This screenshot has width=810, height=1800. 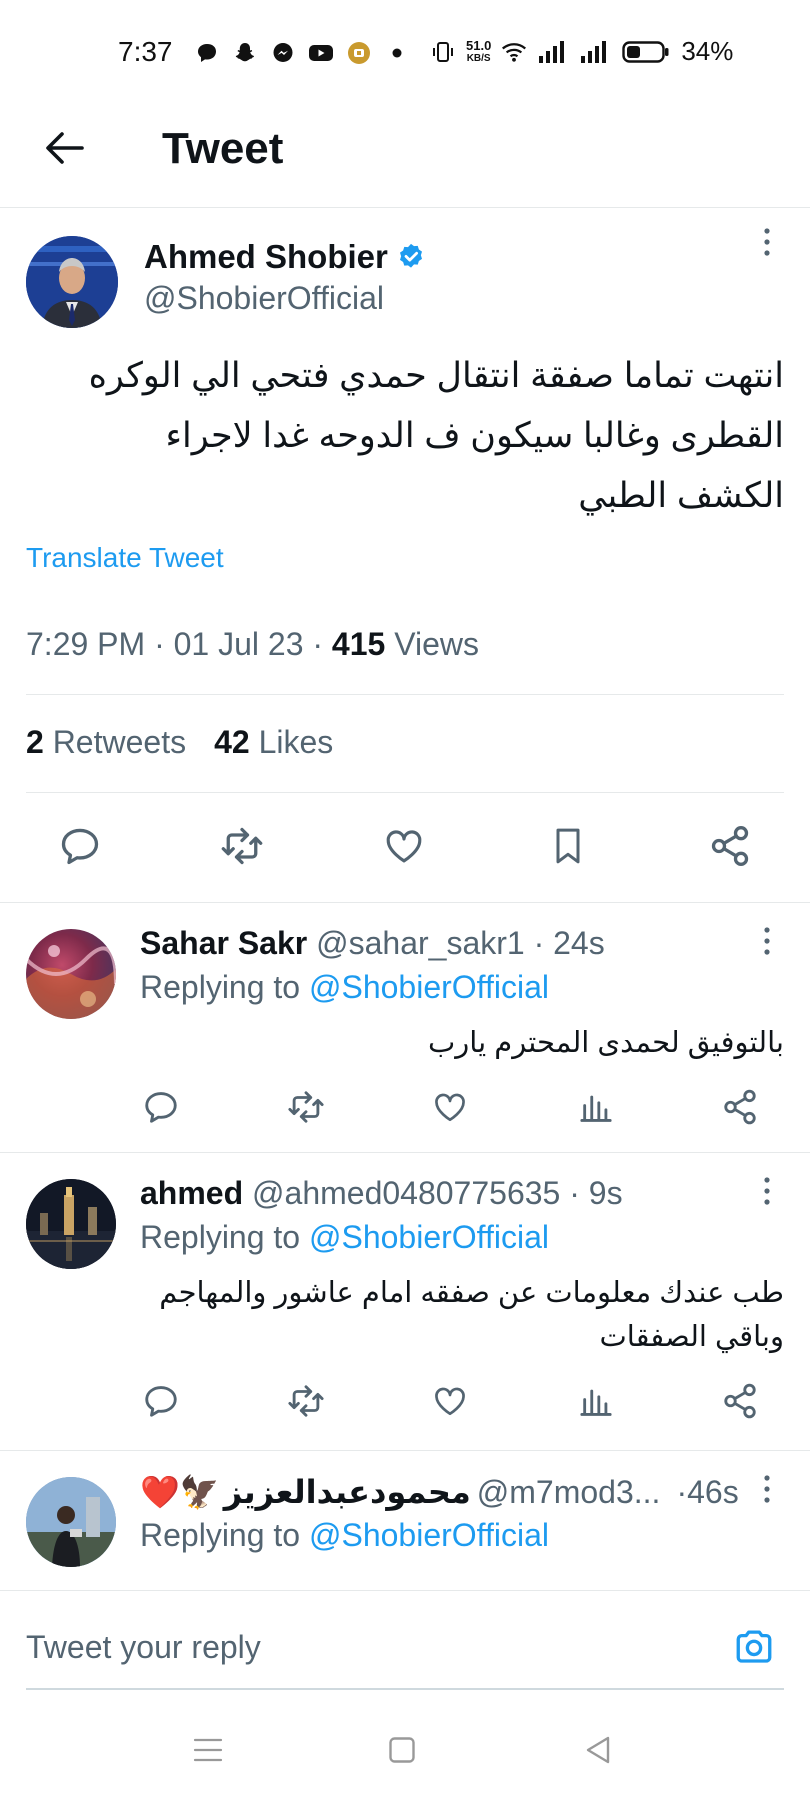 I want to click on square-icon, so click(x=402, y=1750).